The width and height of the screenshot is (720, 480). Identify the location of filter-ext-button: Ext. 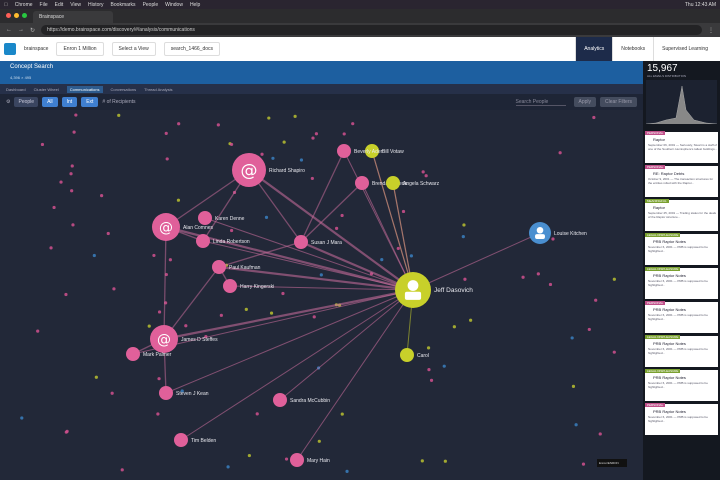
(90, 102).